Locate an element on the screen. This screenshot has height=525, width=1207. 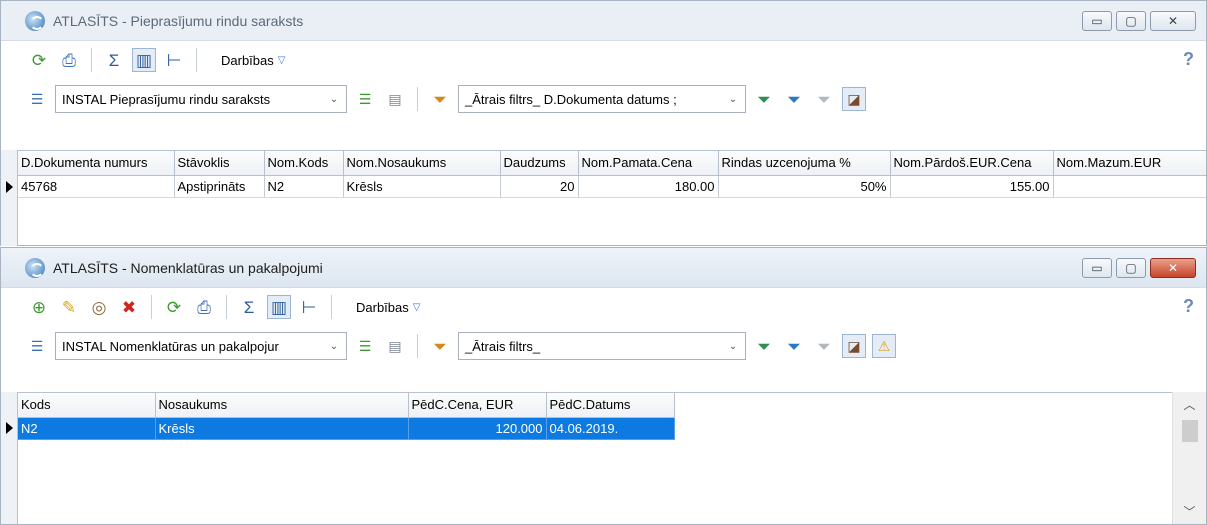
edit-icon: ✎ is located at coordinates (69, 307).